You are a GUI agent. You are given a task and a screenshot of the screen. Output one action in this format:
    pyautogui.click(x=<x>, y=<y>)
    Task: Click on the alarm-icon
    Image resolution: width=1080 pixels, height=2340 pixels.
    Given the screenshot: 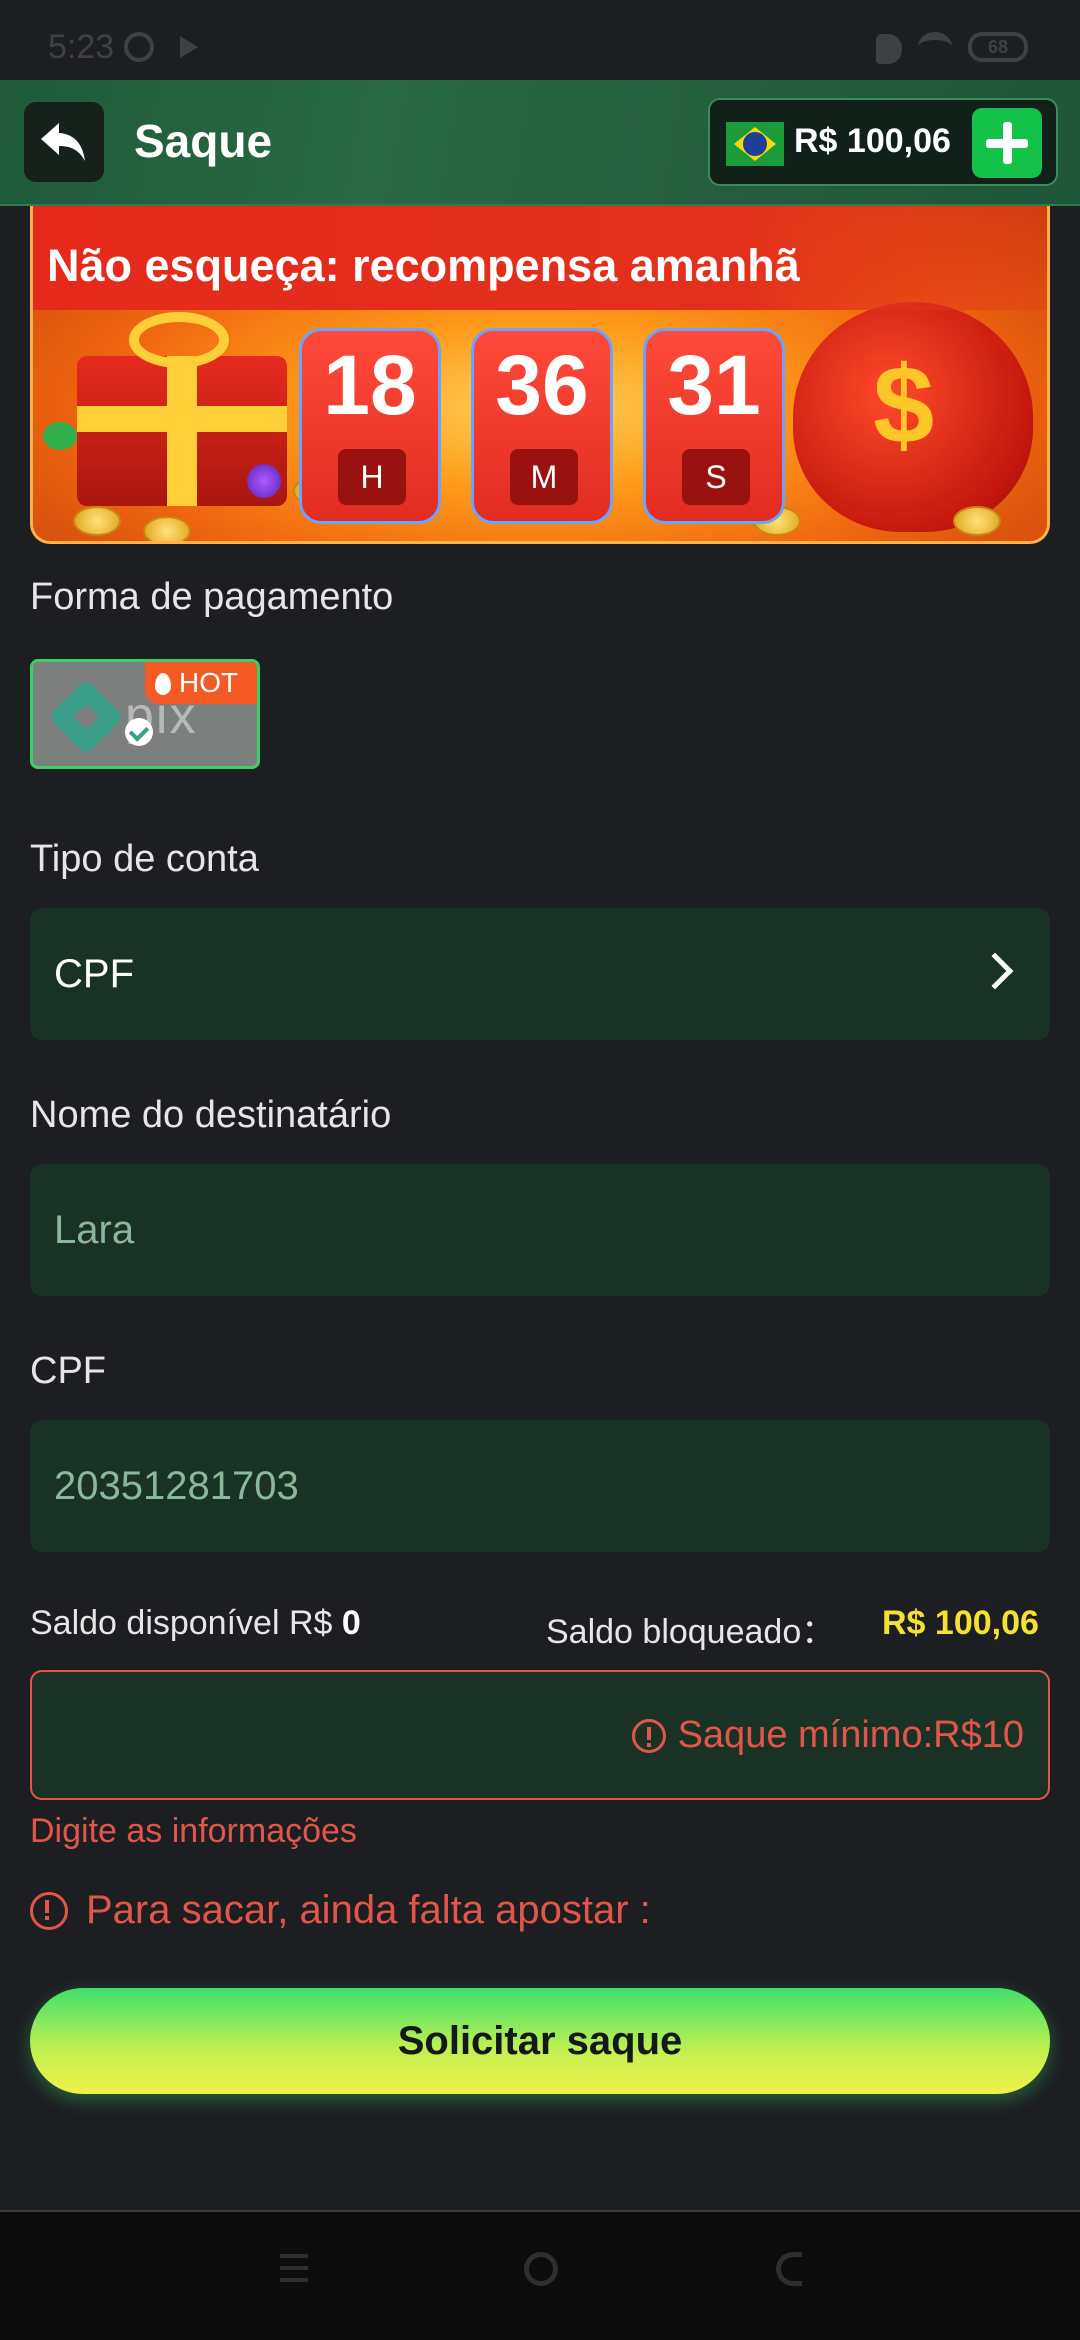 What is the action you would take?
    pyautogui.click(x=139, y=47)
    